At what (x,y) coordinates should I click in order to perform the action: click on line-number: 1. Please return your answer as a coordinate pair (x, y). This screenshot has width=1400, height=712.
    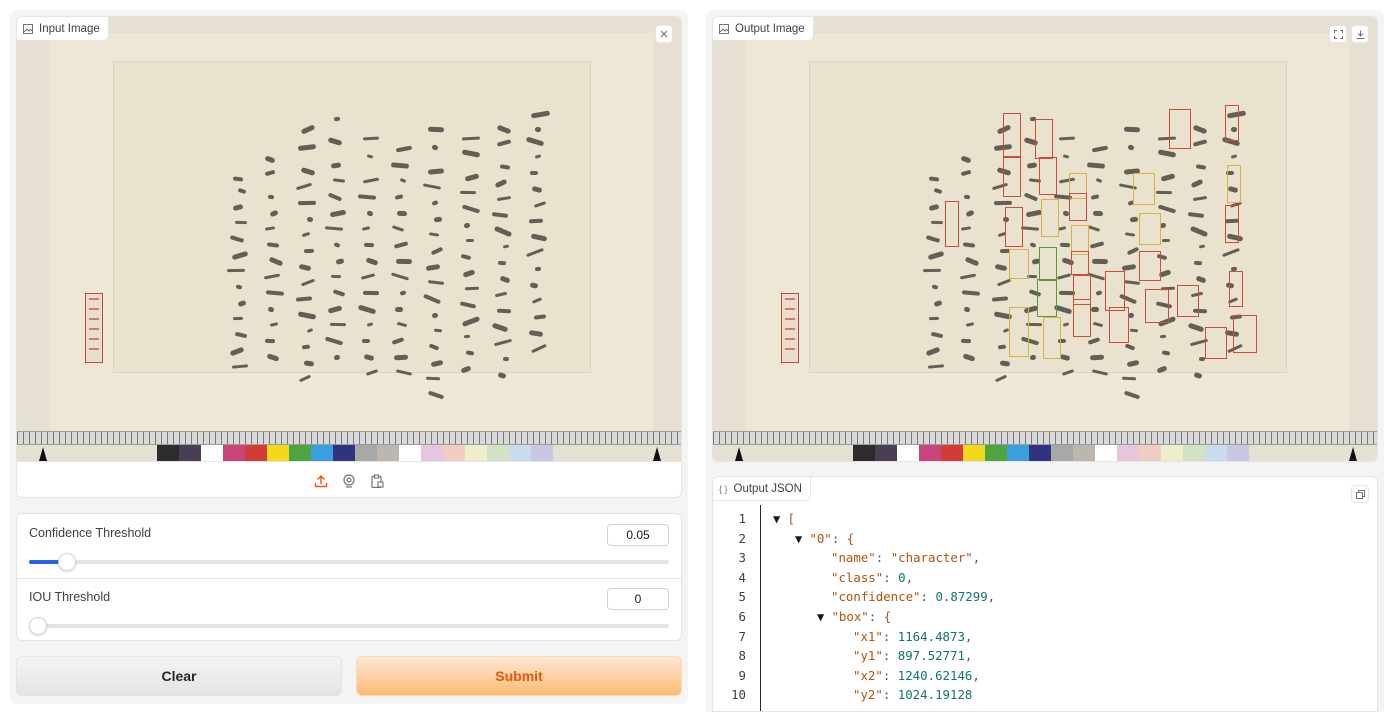
    Looking at the image, I should click on (742, 518).